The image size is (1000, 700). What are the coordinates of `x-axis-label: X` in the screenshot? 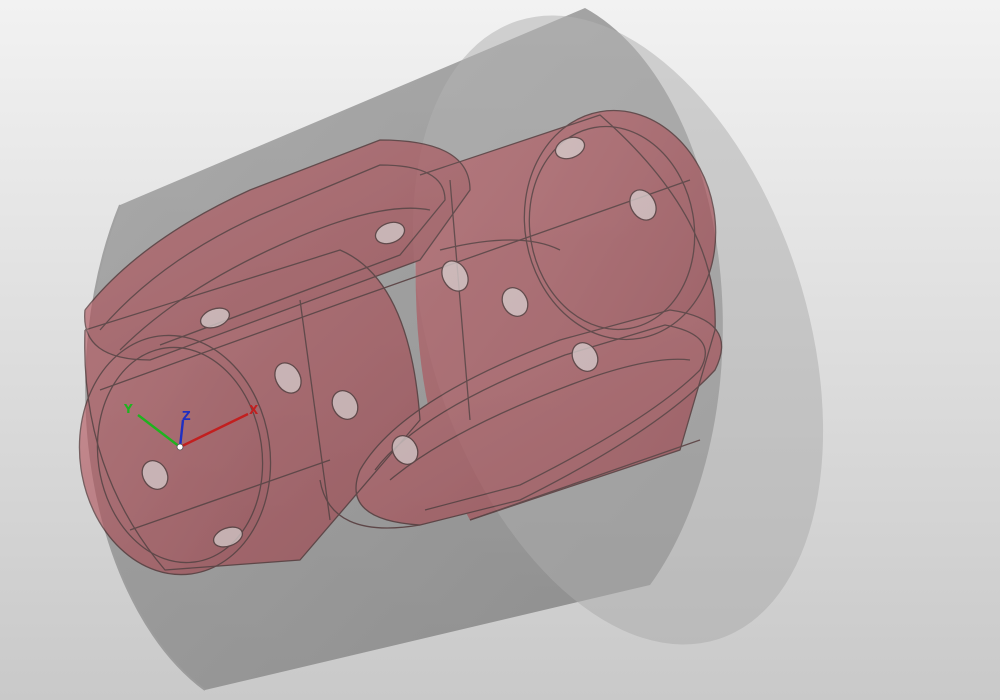 It's located at (254, 410).